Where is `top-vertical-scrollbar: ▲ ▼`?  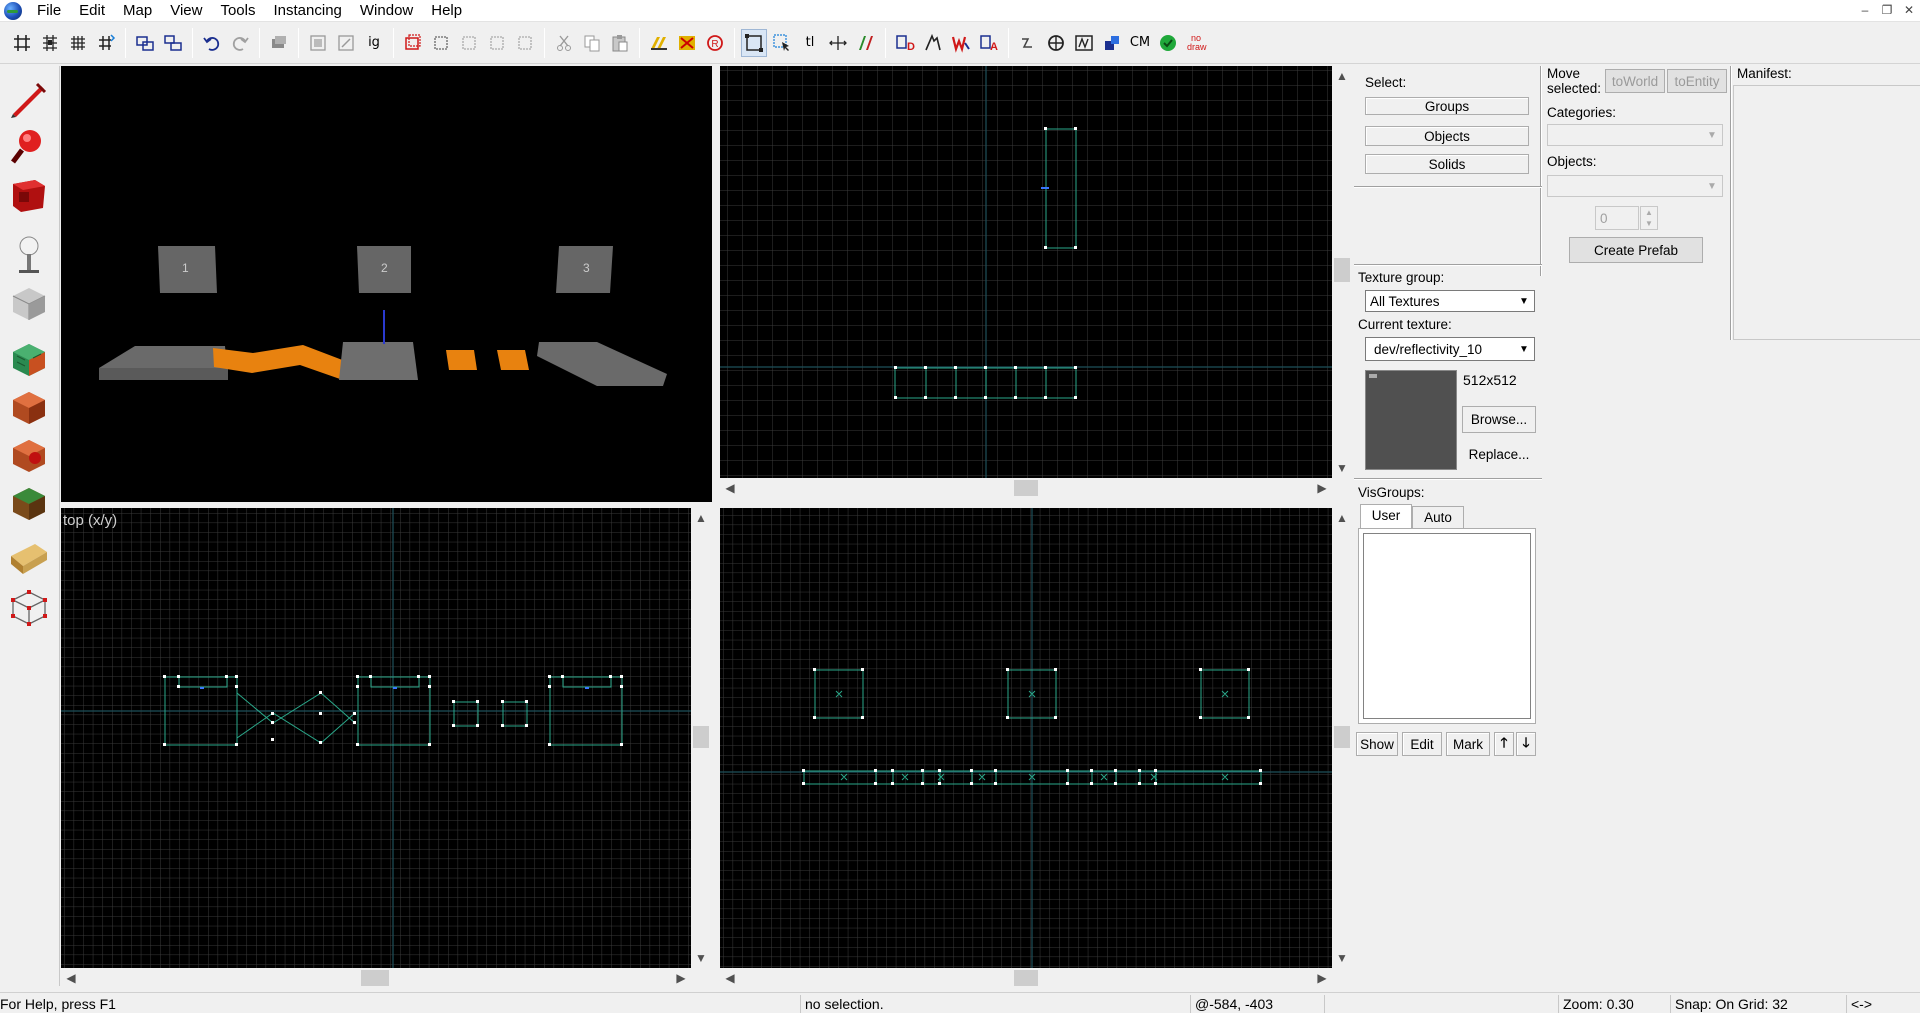 top-vertical-scrollbar: ▲ ▼ is located at coordinates (701, 738).